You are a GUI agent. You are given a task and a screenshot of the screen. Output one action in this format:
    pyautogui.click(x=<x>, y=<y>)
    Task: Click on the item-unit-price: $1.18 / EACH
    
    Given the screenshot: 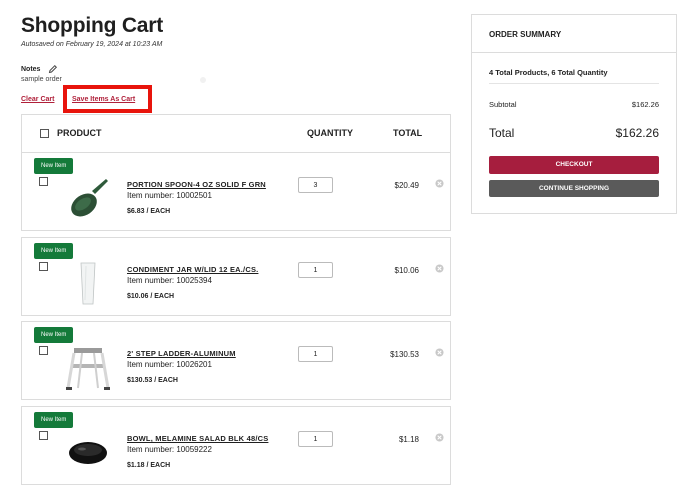 What is the action you would take?
    pyautogui.click(x=149, y=465)
    